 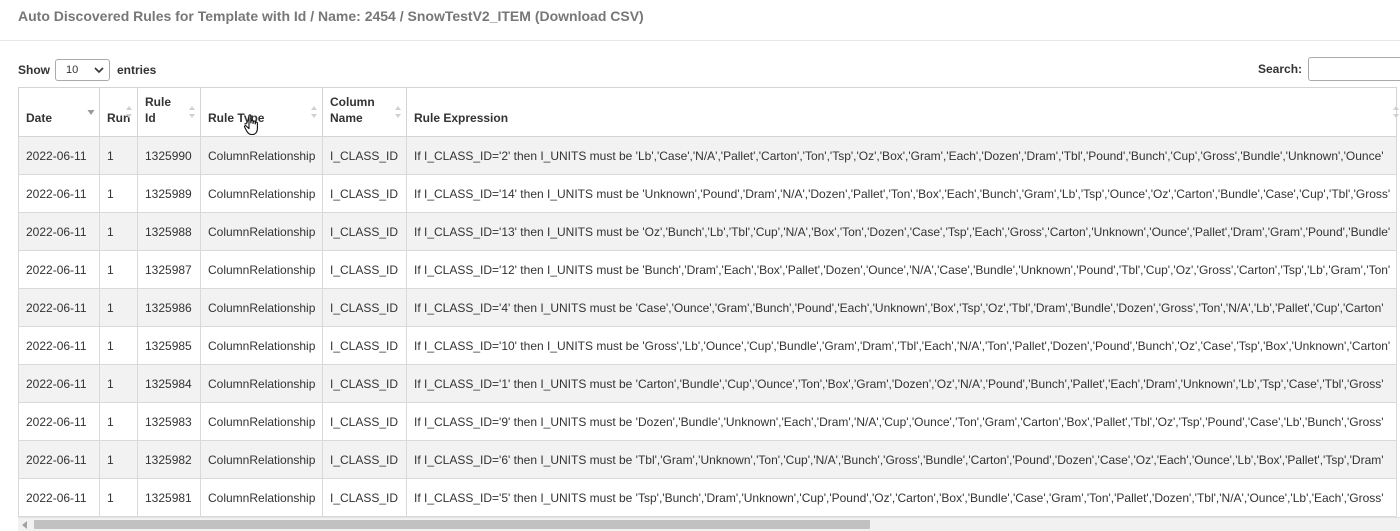 What do you see at coordinates (39, 118) in the screenshot?
I see `column-header-label: Date` at bounding box center [39, 118].